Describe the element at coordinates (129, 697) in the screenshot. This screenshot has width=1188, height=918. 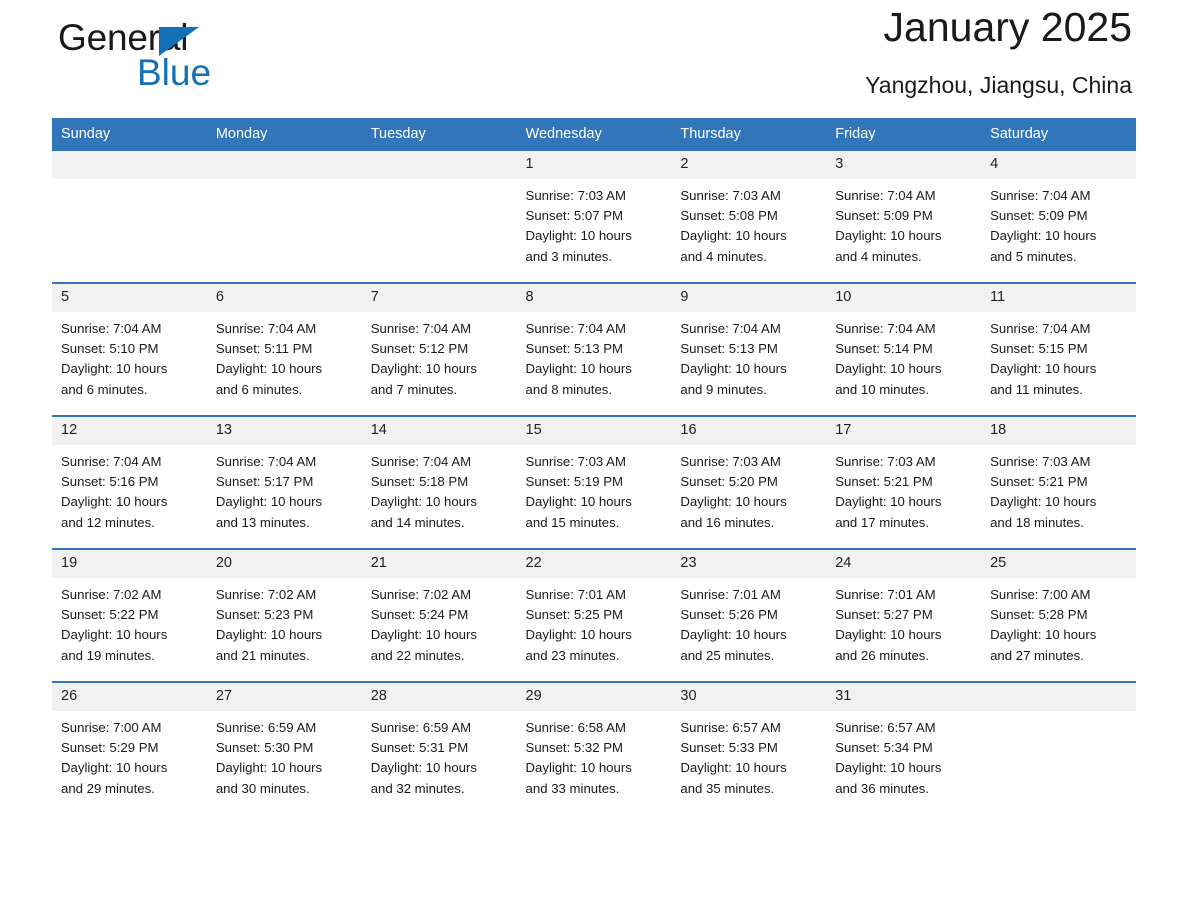
I see `day-number: 26` at that location.